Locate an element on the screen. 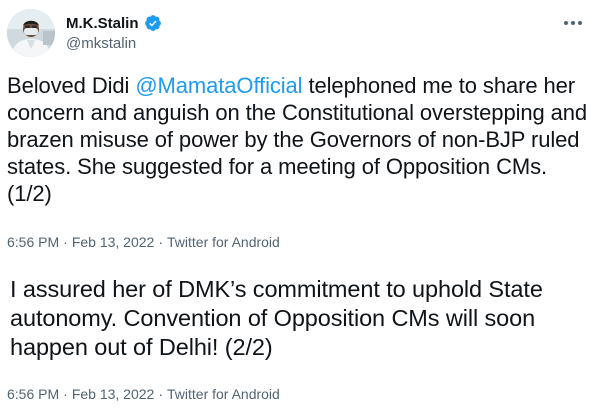 The image size is (600, 410). tweet-2-date: Feb 13, 2022 is located at coordinates (113, 394).